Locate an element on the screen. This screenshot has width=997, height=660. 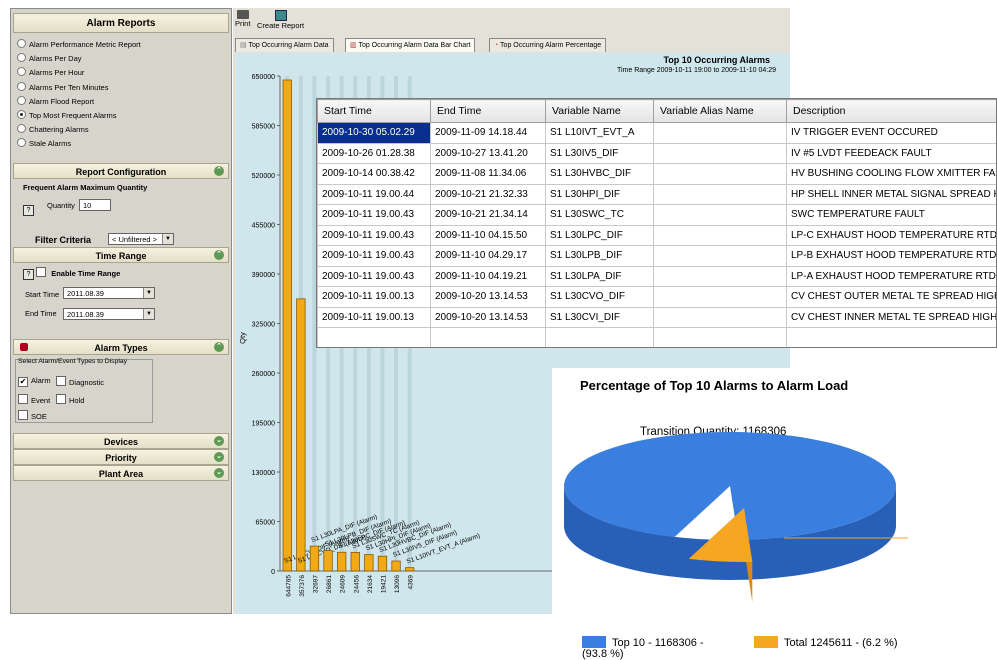
type-alarm: ✔Alarm is located at coordinates (34, 381).